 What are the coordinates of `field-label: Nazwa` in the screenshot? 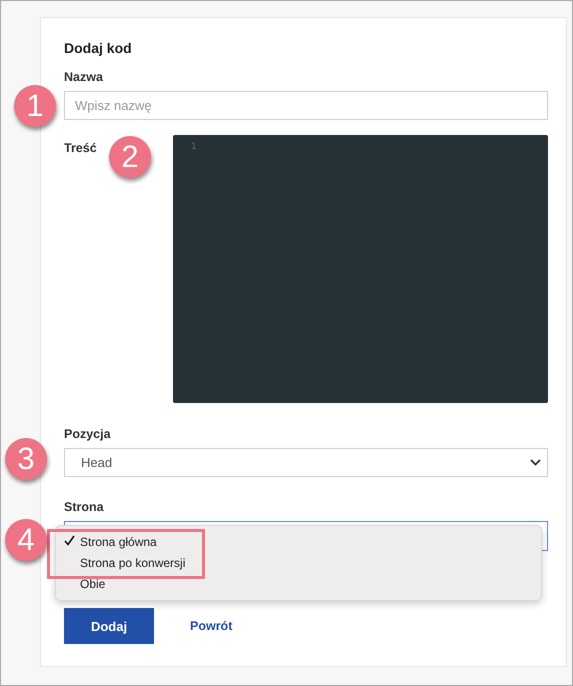 It's located at (84, 77).